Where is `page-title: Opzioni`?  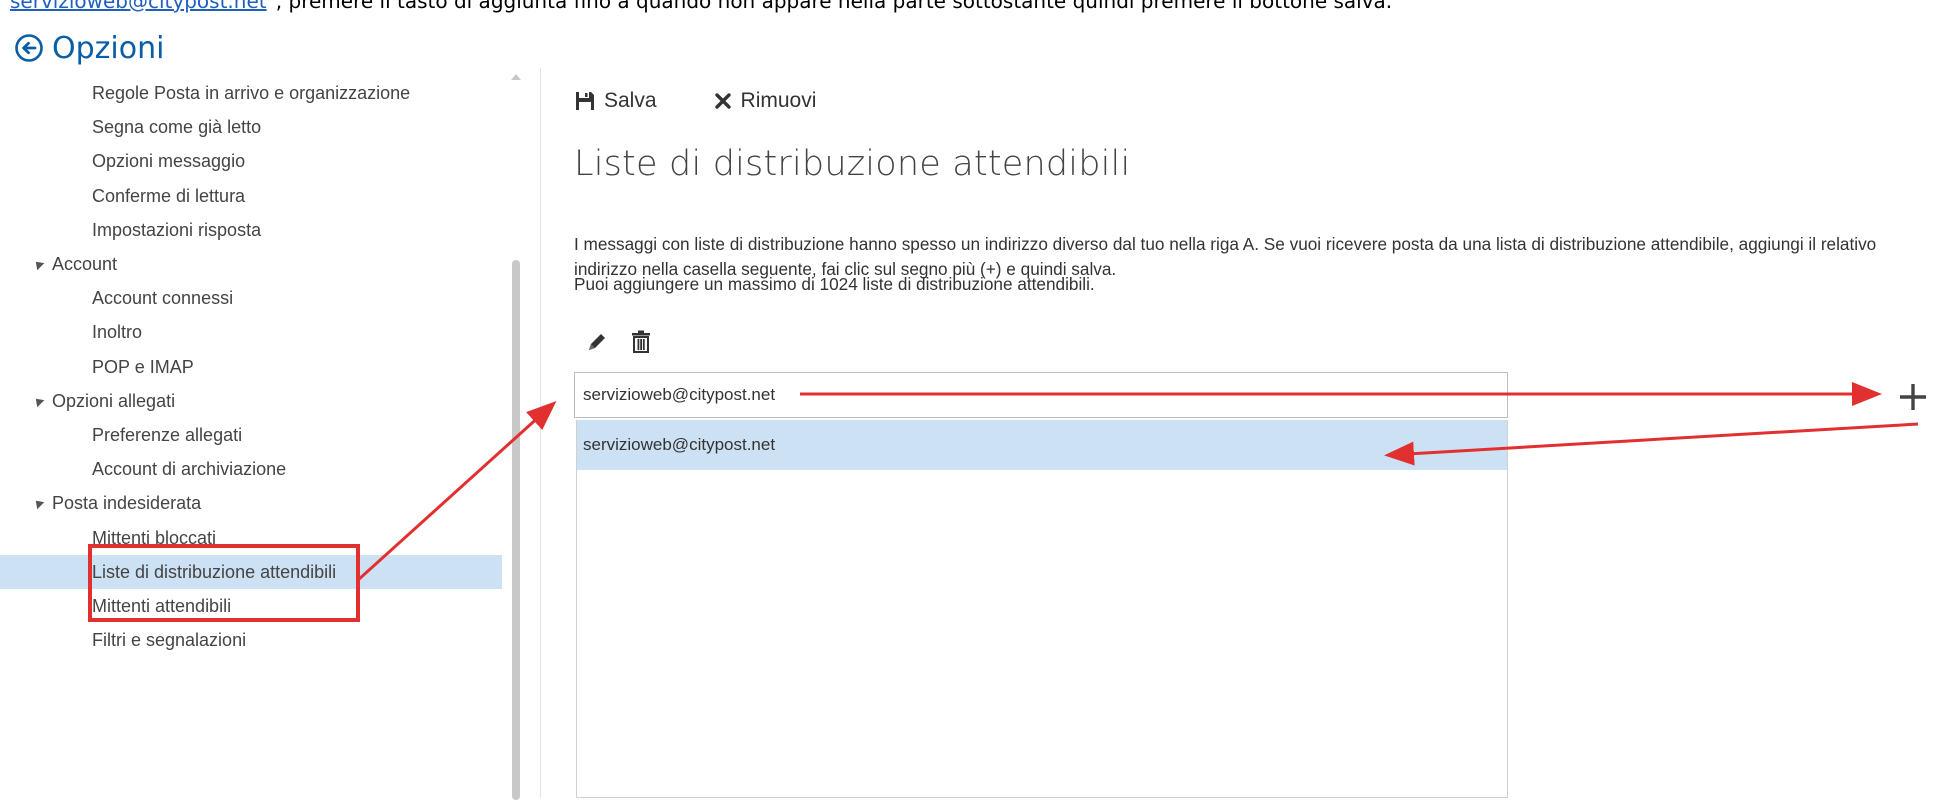
page-title: Opzioni is located at coordinates (108, 48).